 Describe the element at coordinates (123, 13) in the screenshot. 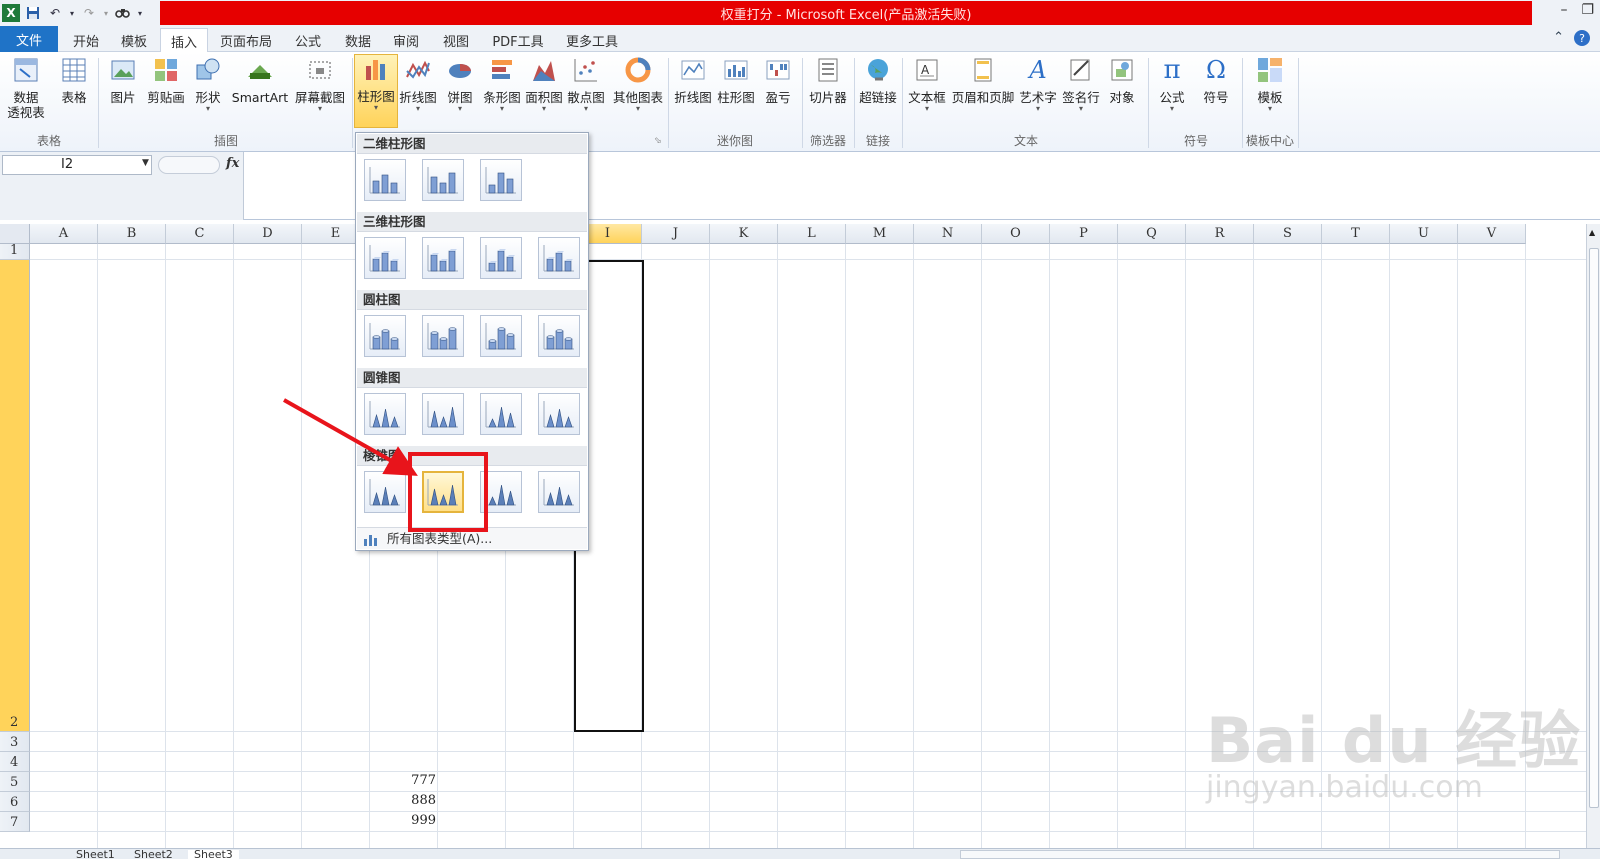

I see `find-icon` at that location.